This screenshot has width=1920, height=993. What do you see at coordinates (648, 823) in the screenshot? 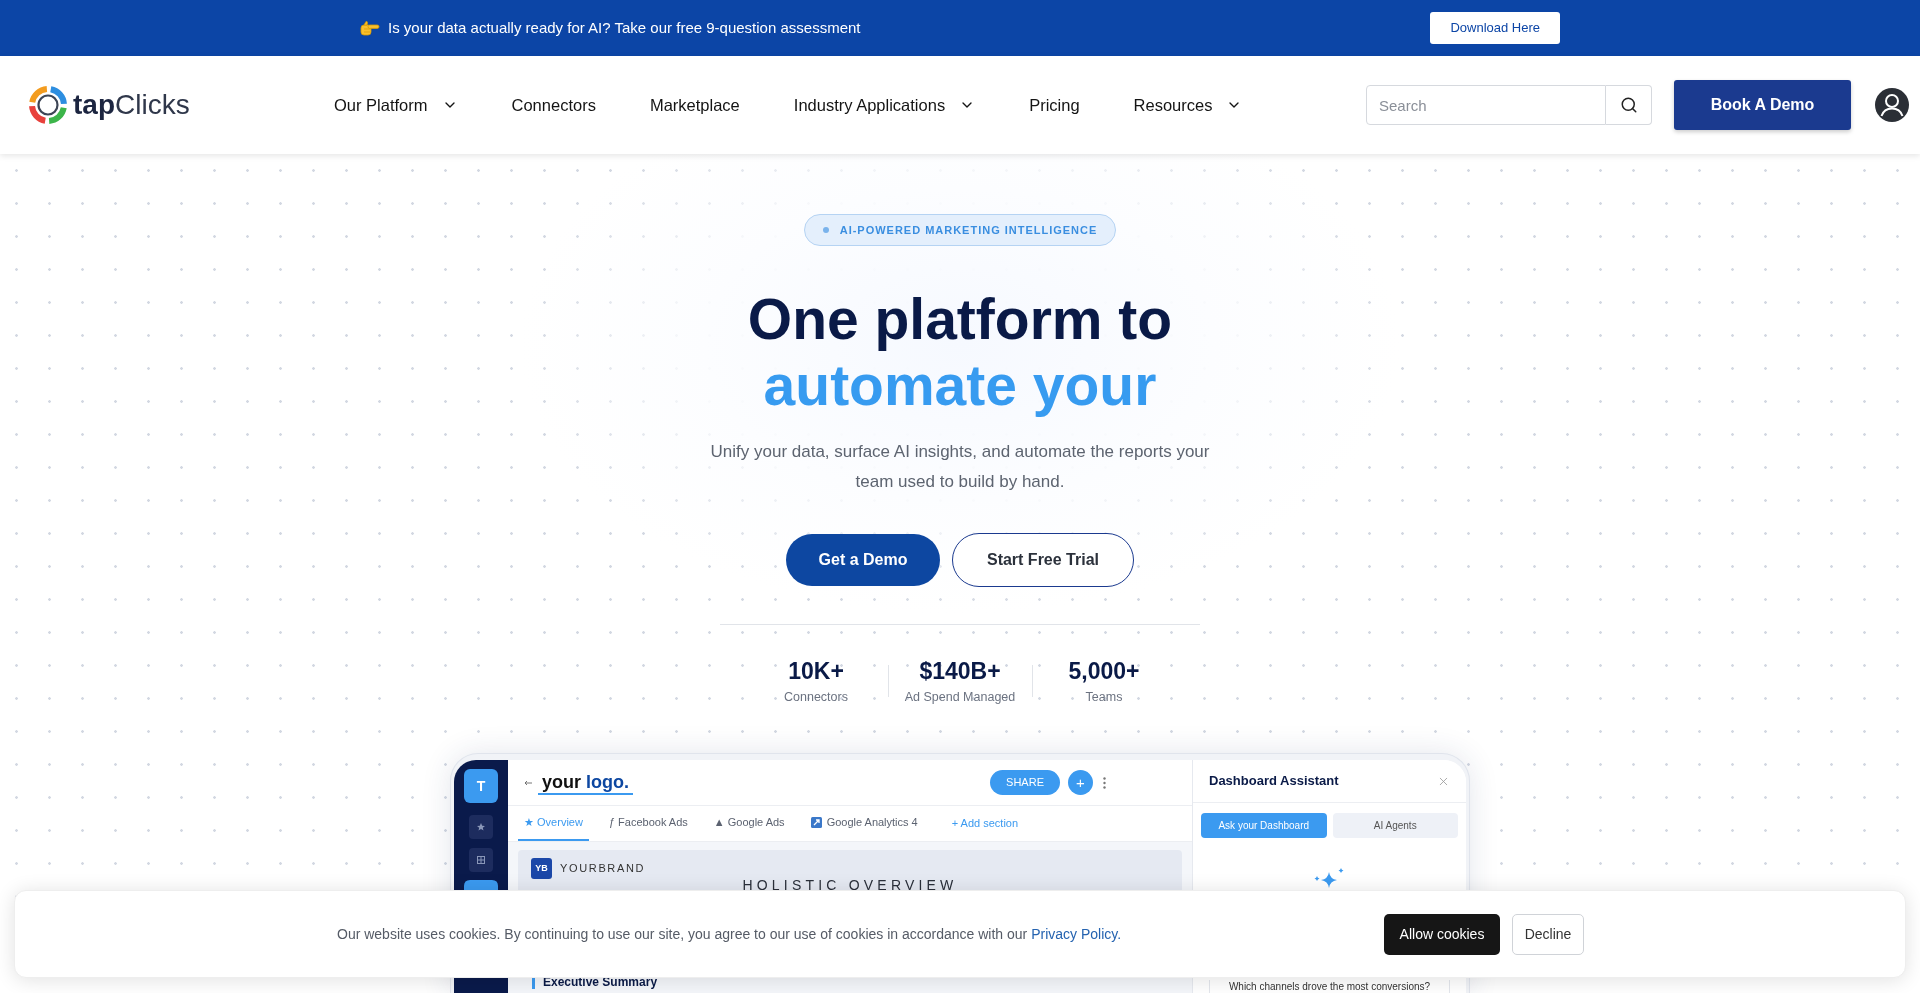
I see `dashboard-tab: ƒ Facebook Ads` at bounding box center [648, 823].